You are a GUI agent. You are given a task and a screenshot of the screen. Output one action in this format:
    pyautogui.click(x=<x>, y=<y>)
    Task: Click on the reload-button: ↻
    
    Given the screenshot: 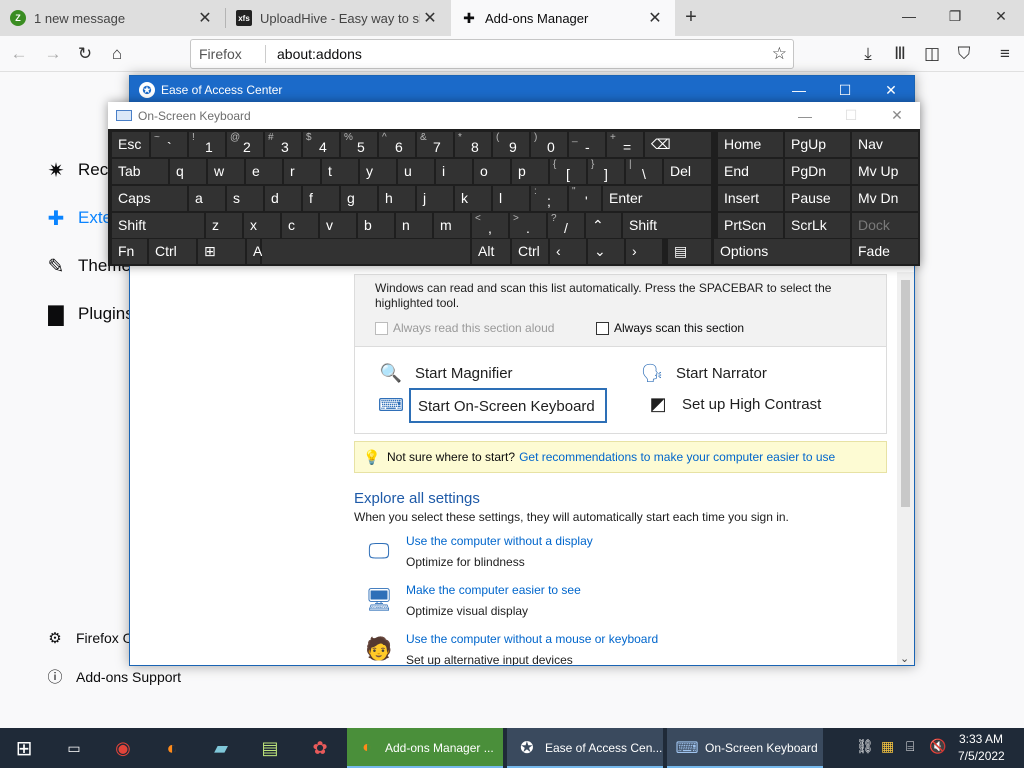 What is the action you would take?
    pyautogui.click(x=85, y=54)
    